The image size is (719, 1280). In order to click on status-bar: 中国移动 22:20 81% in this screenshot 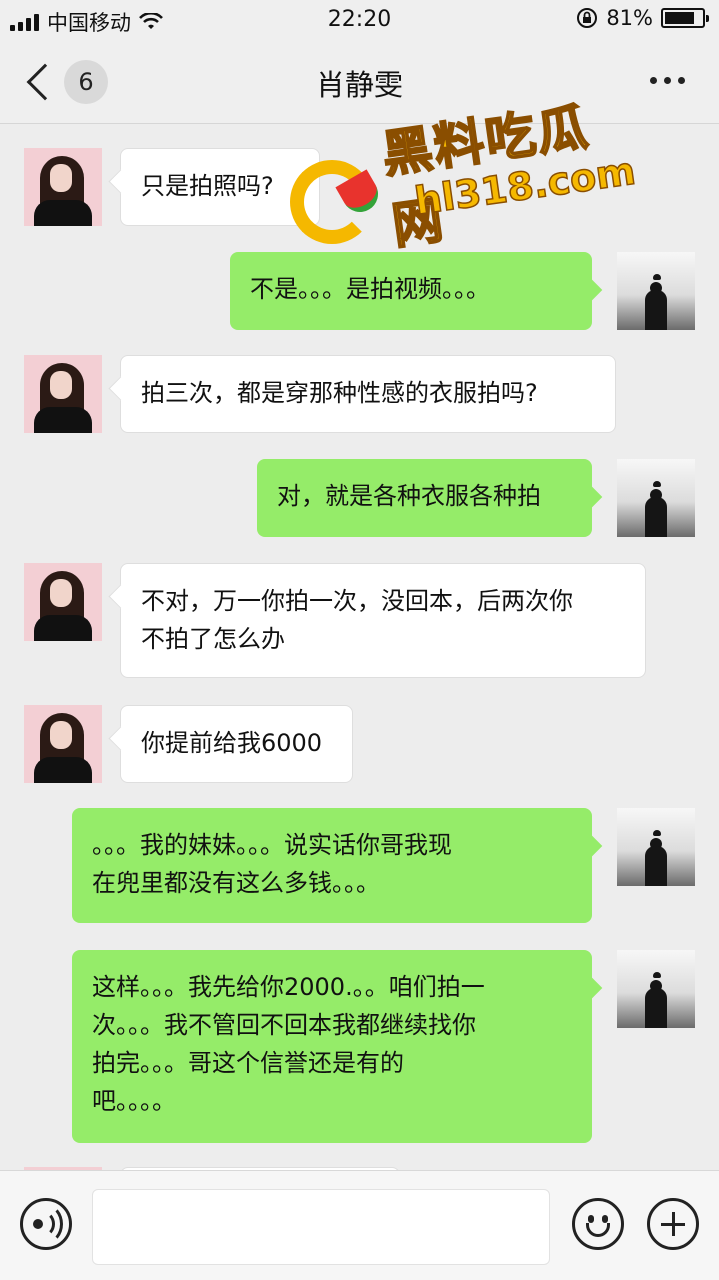, I will do `click(359, 20)`.